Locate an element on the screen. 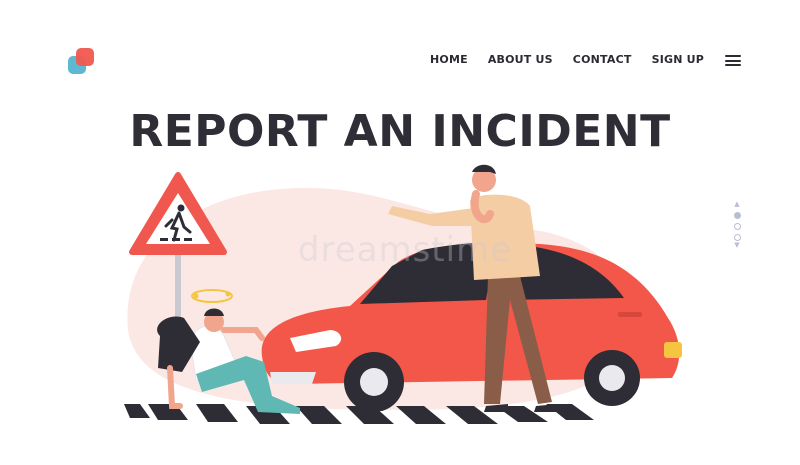  pager: ▲ ▼ is located at coordinates (737, 224).